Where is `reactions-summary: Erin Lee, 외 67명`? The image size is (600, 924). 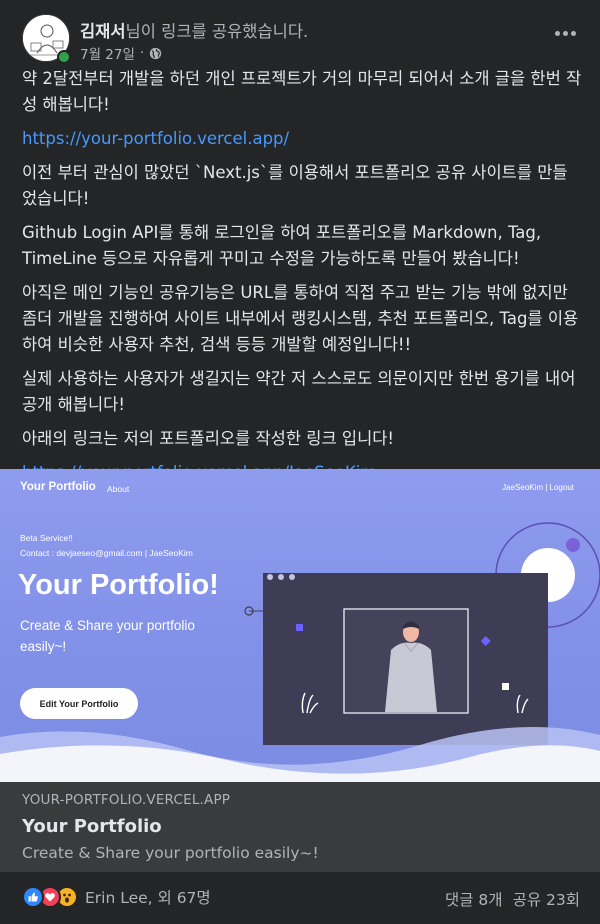 reactions-summary: Erin Lee, 외 67명 is located at coordinates (116, 897).